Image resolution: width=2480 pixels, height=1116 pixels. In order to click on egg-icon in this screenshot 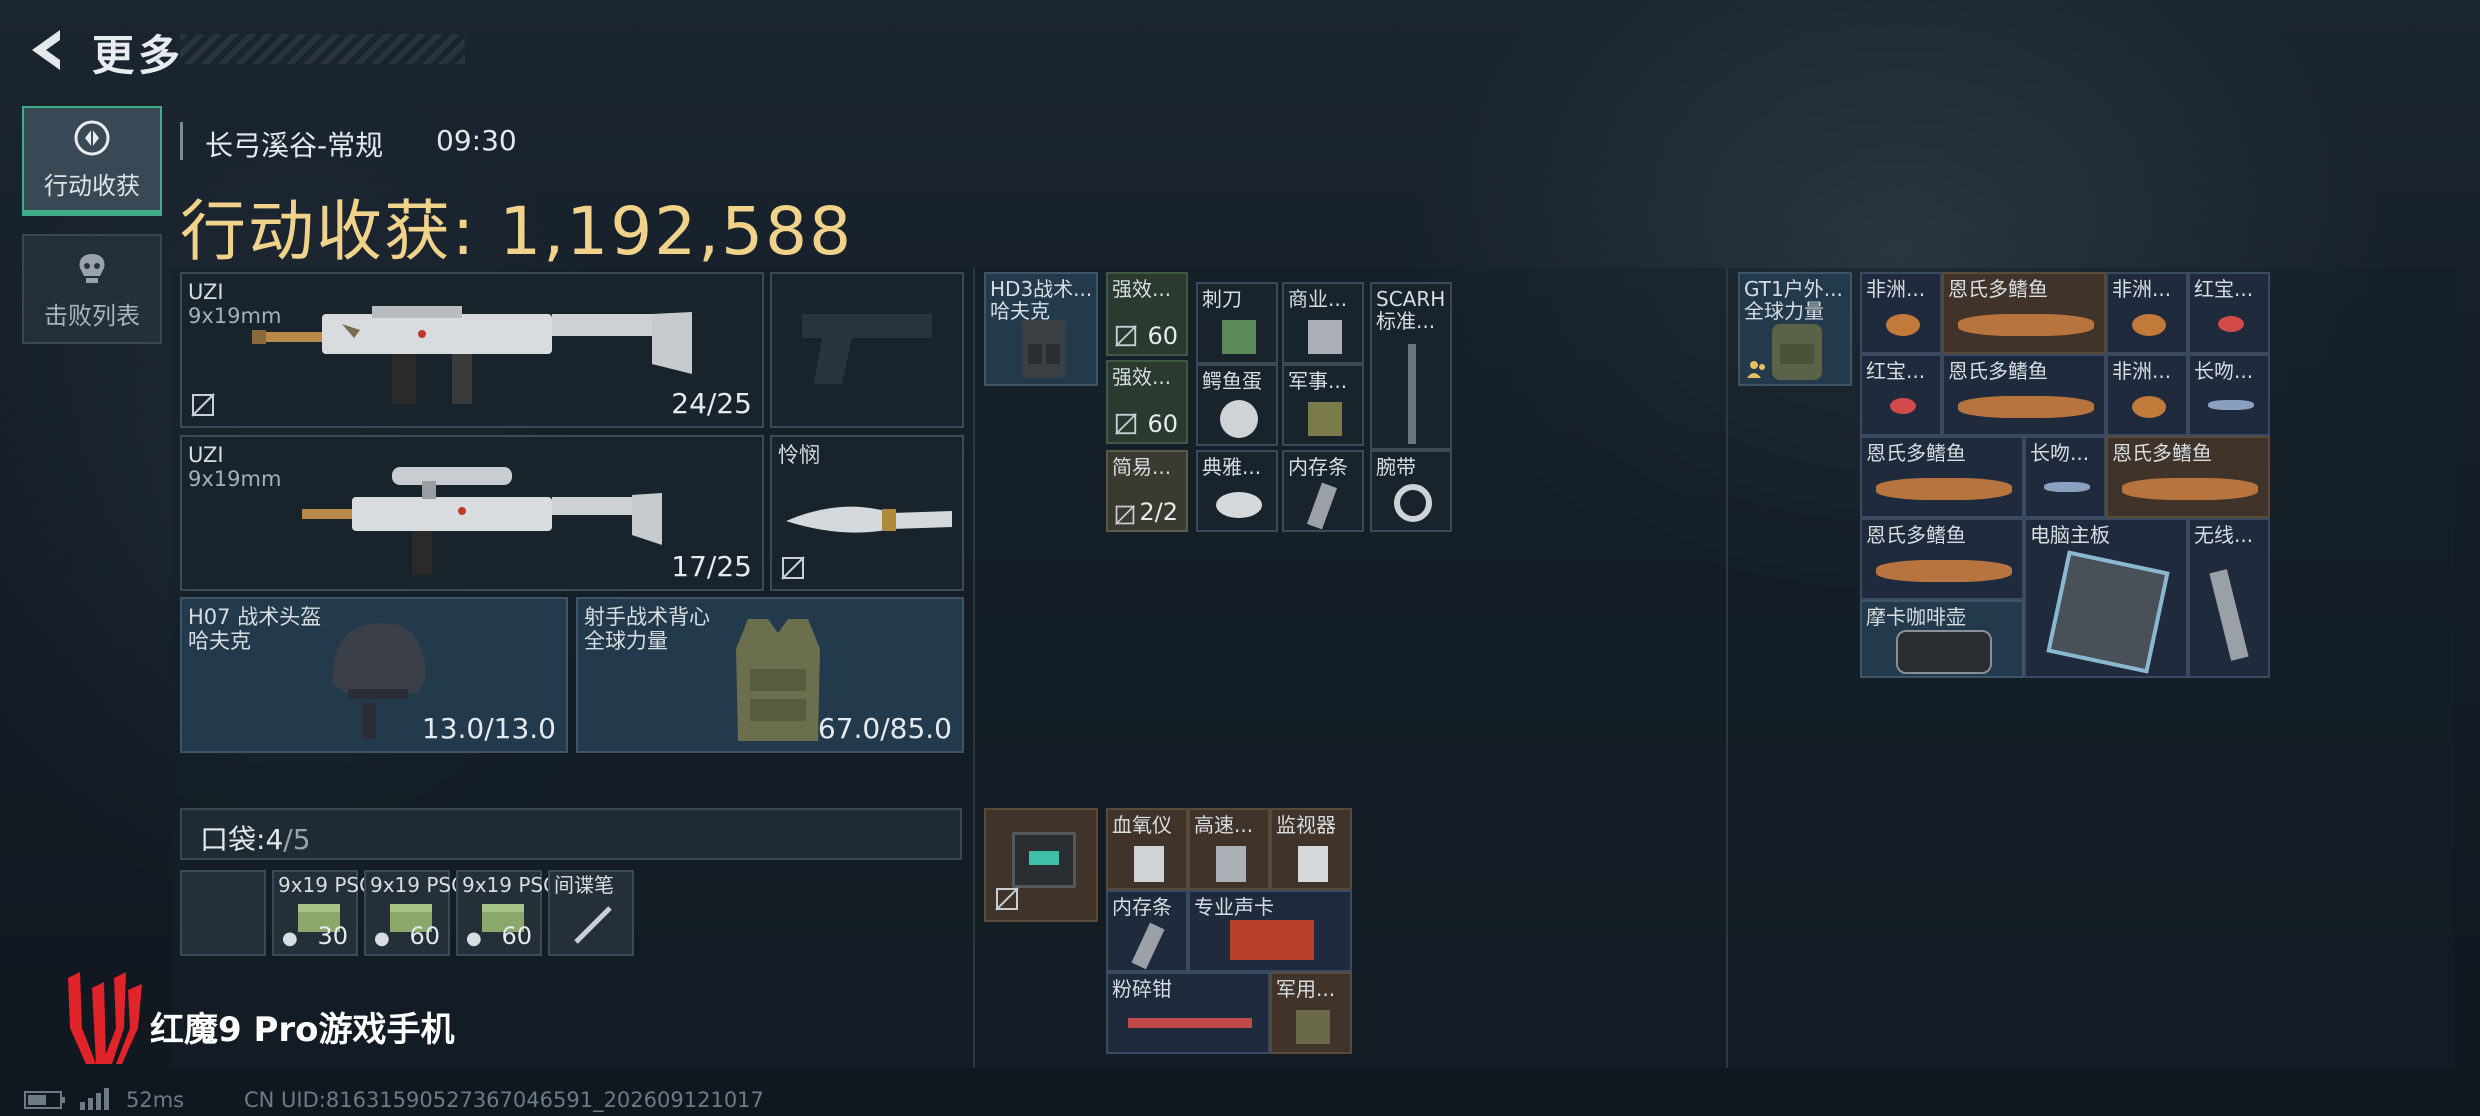, I will do `click(1239, 419)`.